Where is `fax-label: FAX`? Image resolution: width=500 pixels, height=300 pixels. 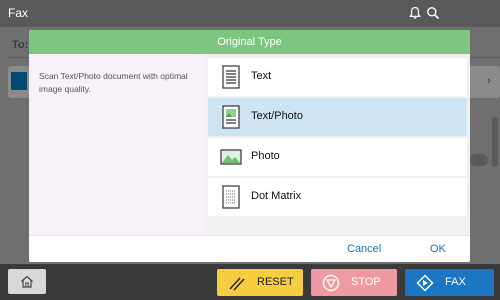 fax-label: FAX is located at coordinates (455, 282).